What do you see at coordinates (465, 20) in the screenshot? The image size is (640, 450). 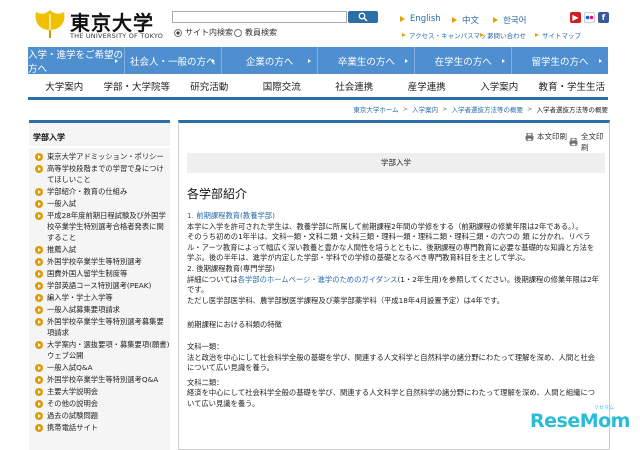 I see `lang-chinese-link: 中文` at bounding box center [465, 20].